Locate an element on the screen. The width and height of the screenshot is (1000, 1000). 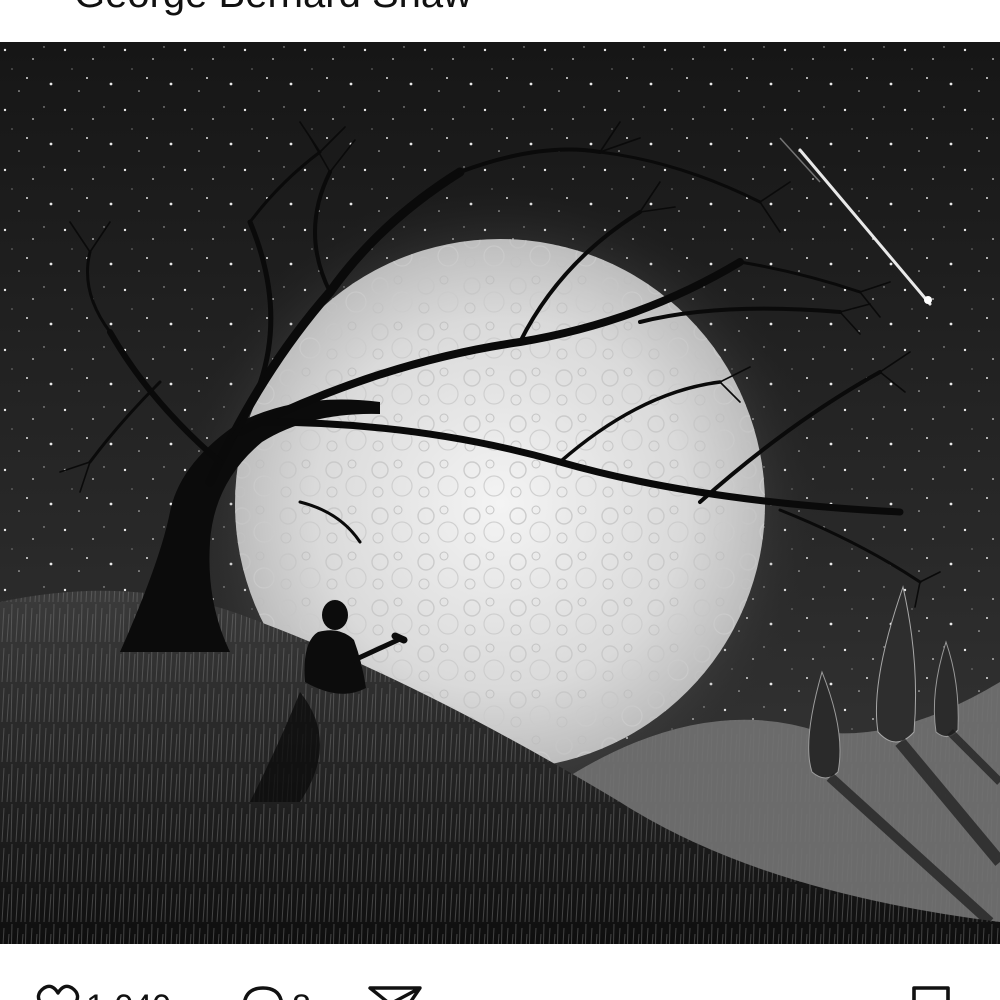
bookmark-icon is located at coordinates (931, 993).